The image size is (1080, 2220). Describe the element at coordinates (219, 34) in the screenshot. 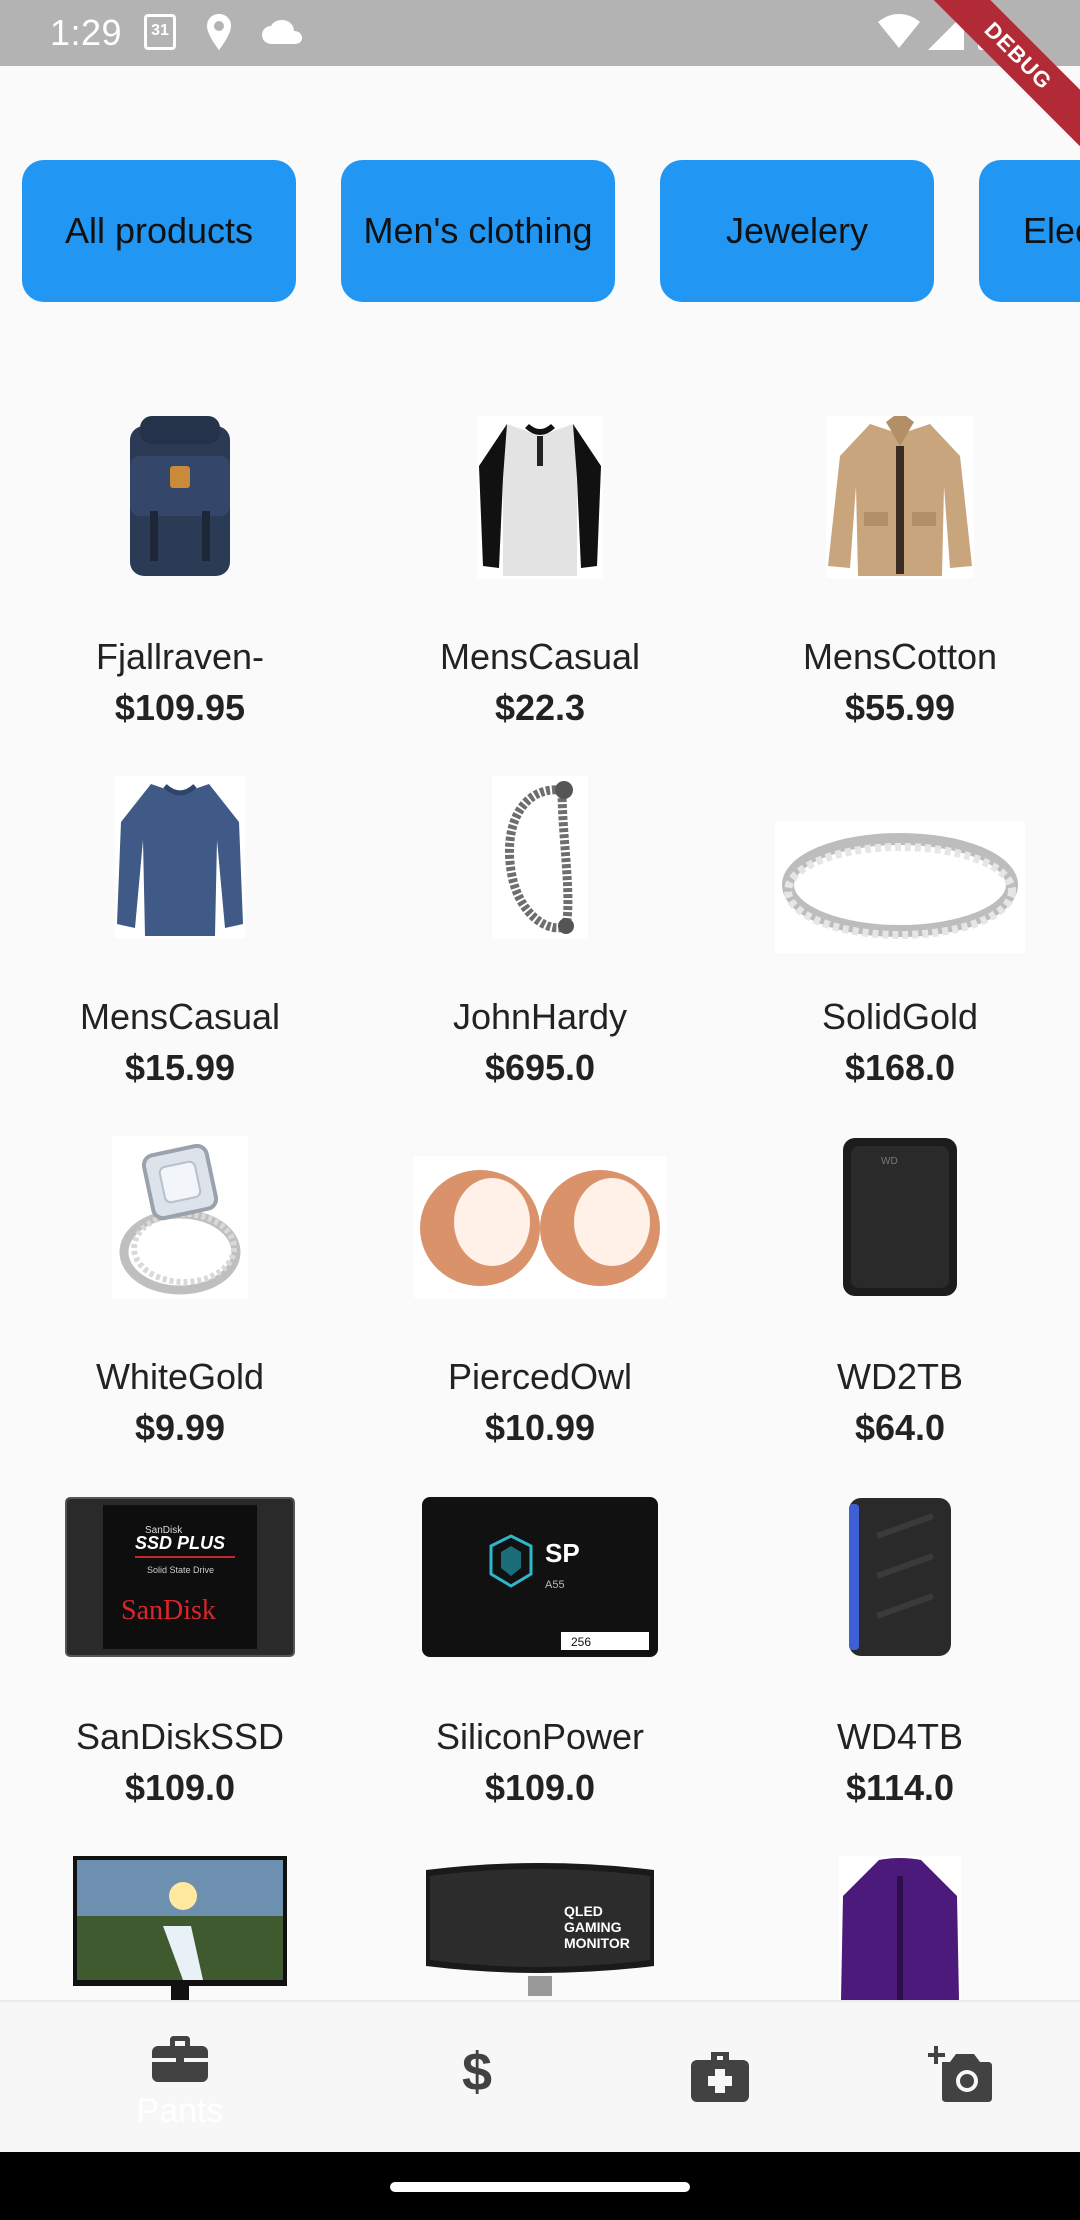

I see `location-icon` at that location.